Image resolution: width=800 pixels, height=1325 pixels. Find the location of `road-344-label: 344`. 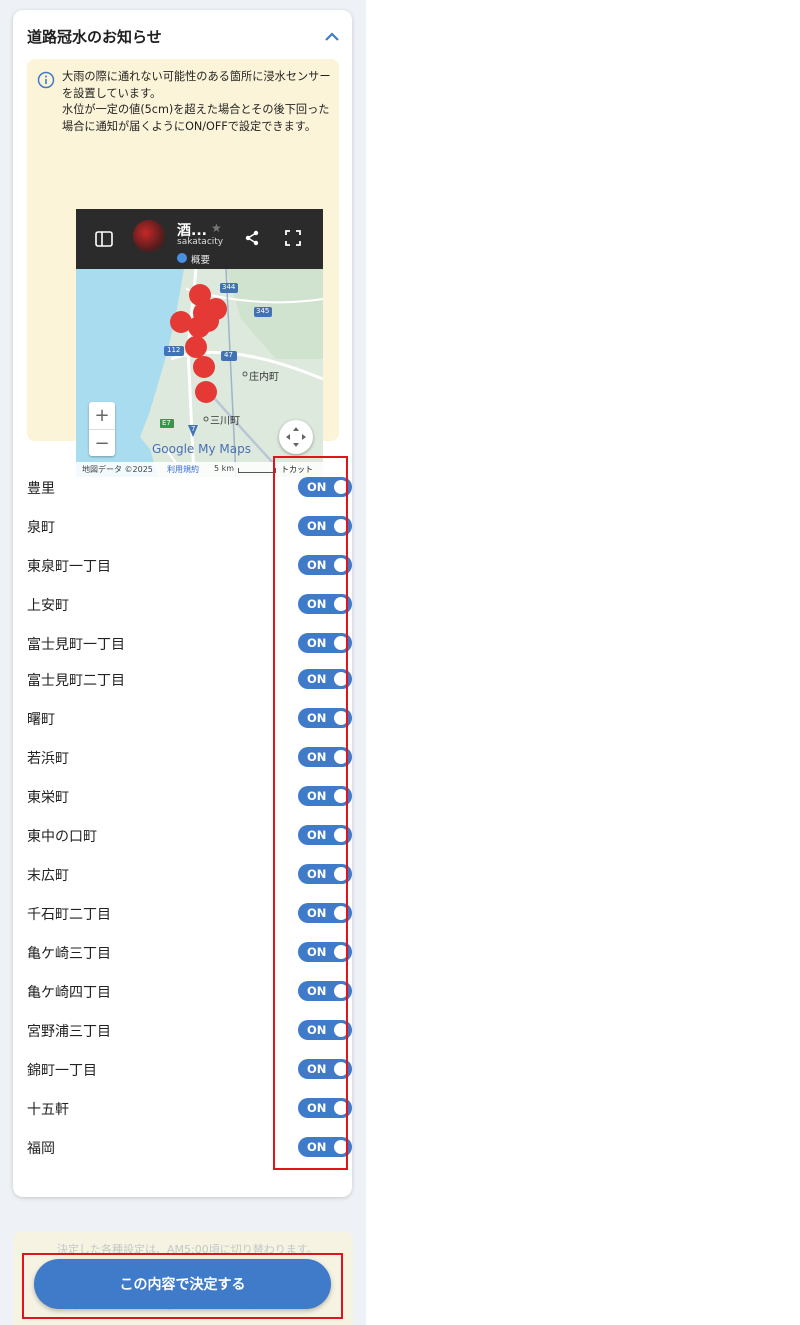

road-344-label: 344 is located at coordinates (229, 287).